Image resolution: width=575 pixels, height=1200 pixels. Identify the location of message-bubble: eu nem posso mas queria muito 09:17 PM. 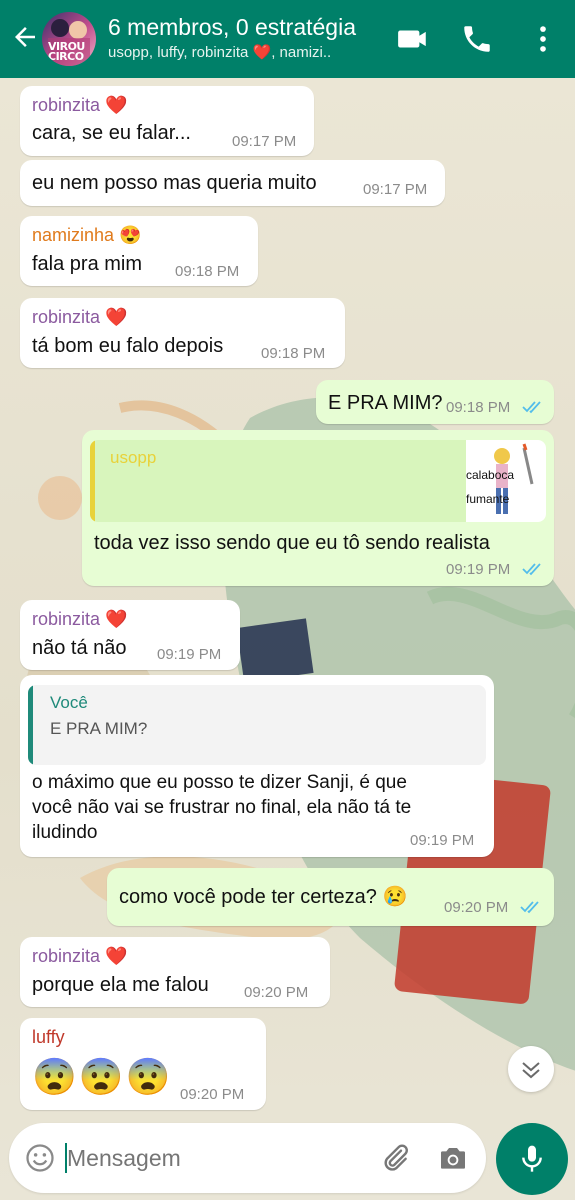
(232, 183).